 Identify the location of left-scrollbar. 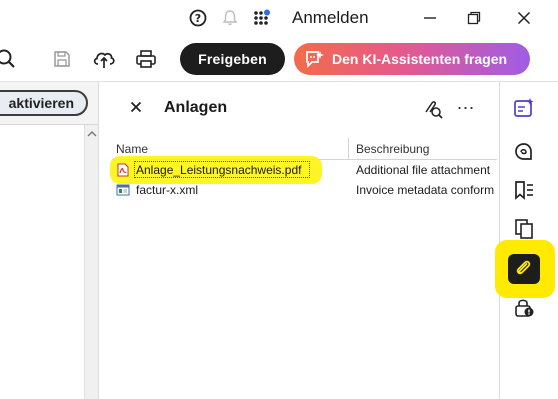
(91, 262).